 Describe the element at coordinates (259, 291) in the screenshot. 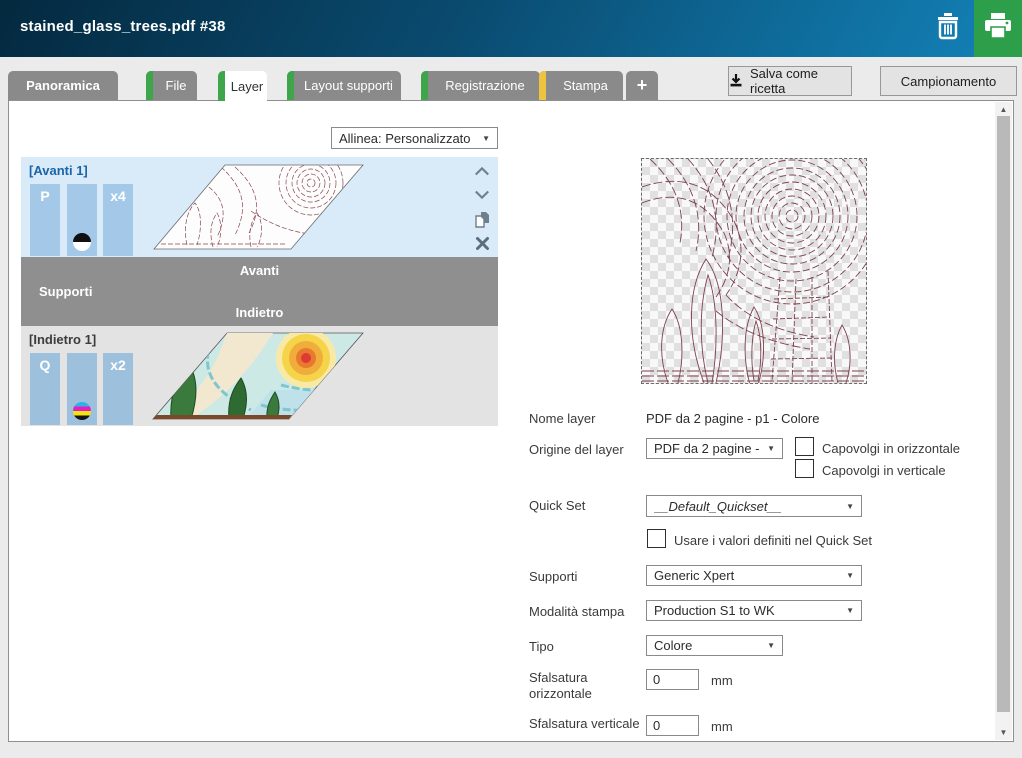

I see `media-band: Avanti Supporti Indietro` at that location.